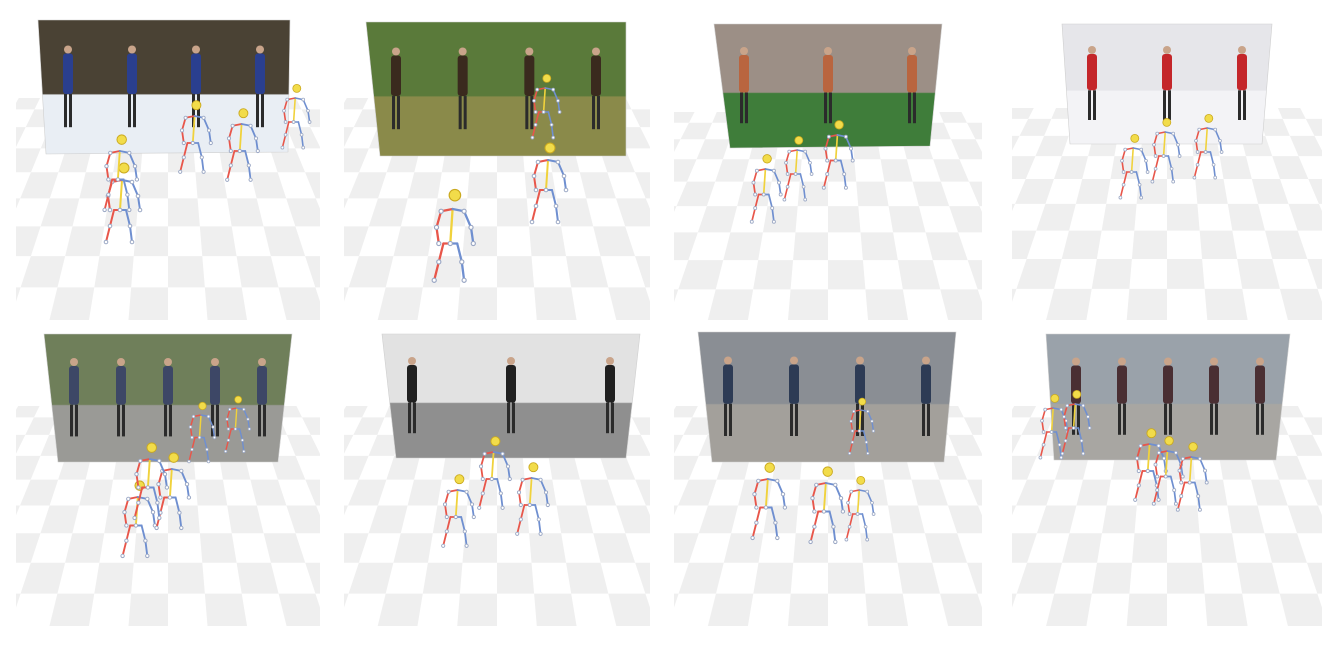  I want to click on skeleton-left-shin, so click(786, 193).